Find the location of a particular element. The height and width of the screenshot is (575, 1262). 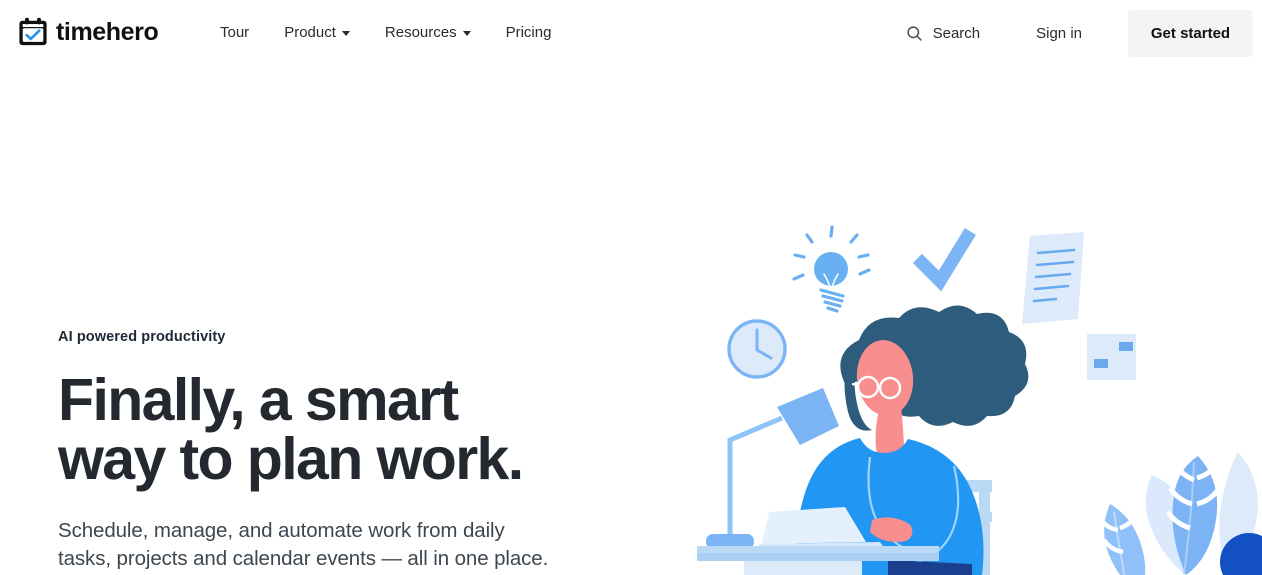

nav-item-product: Product is located at coordinates (325, 33).